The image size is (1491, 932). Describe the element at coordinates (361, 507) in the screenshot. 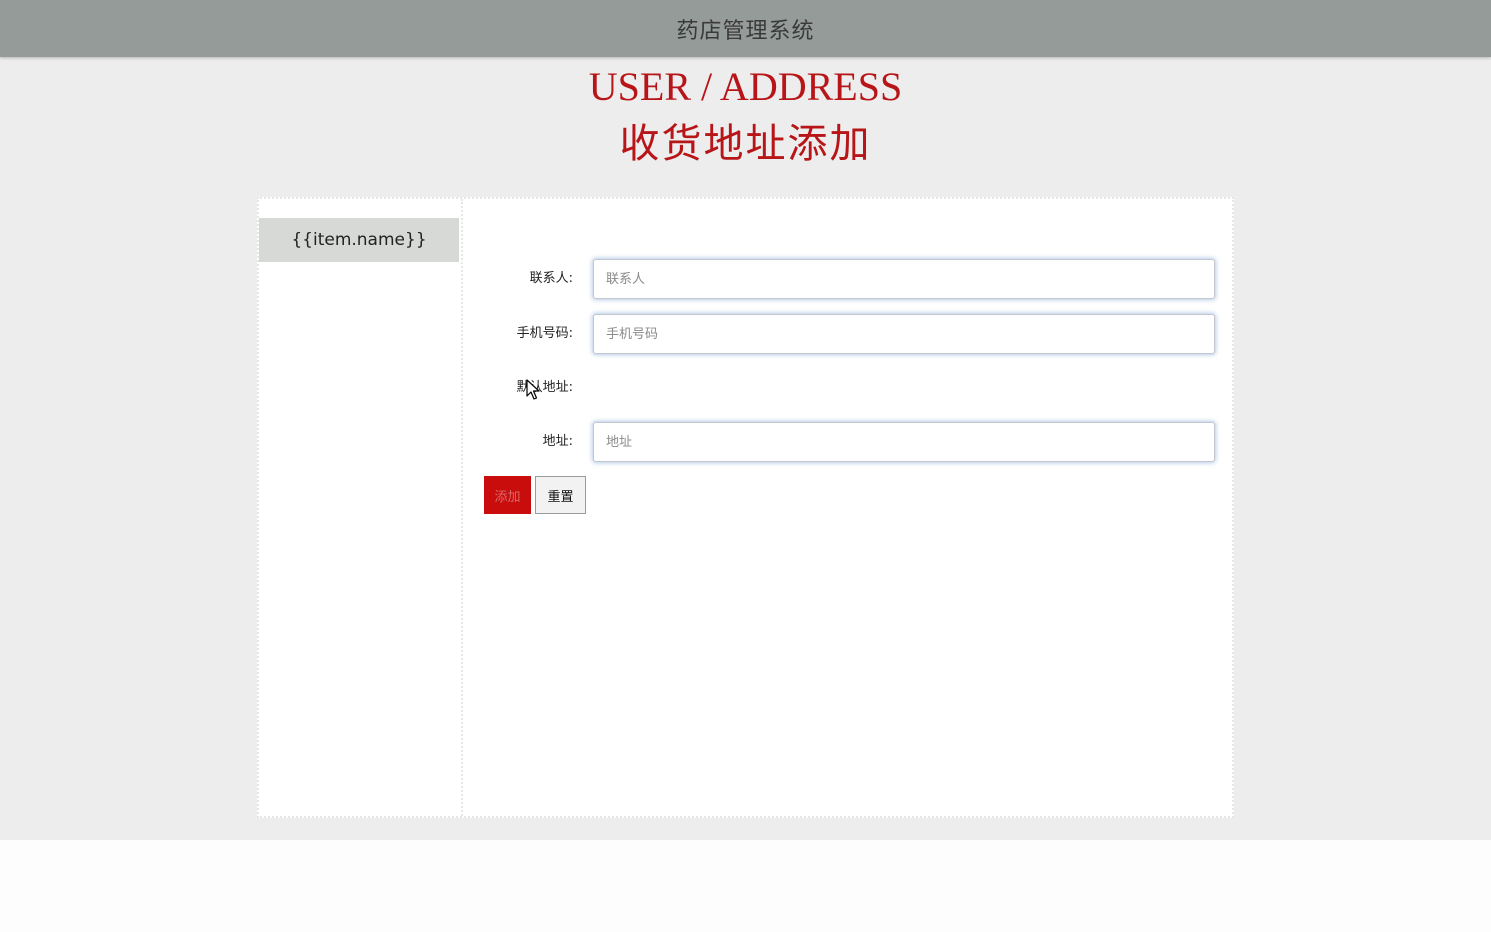

I see `sidebar: {{item.name}}` at that location.